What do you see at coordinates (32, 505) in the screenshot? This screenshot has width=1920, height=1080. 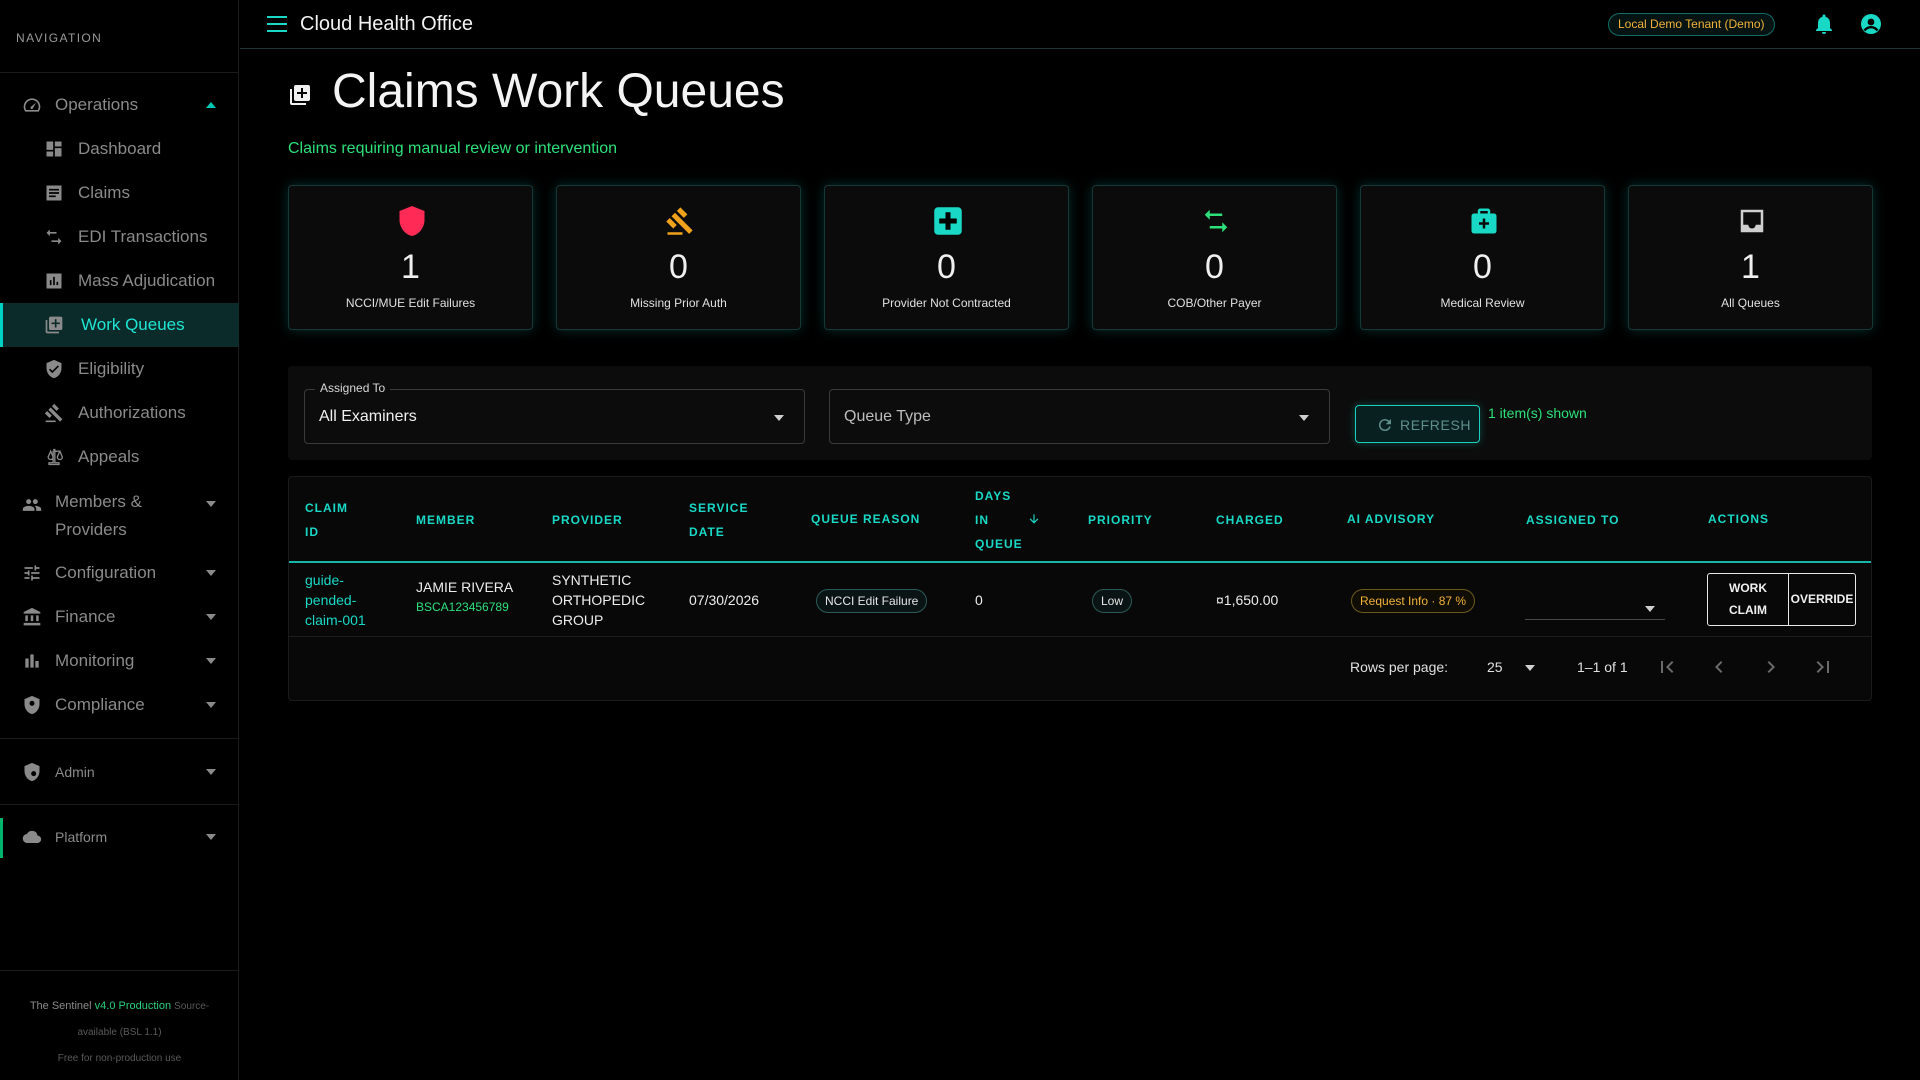 I see `people-icon` at bounding box center [32, 505].